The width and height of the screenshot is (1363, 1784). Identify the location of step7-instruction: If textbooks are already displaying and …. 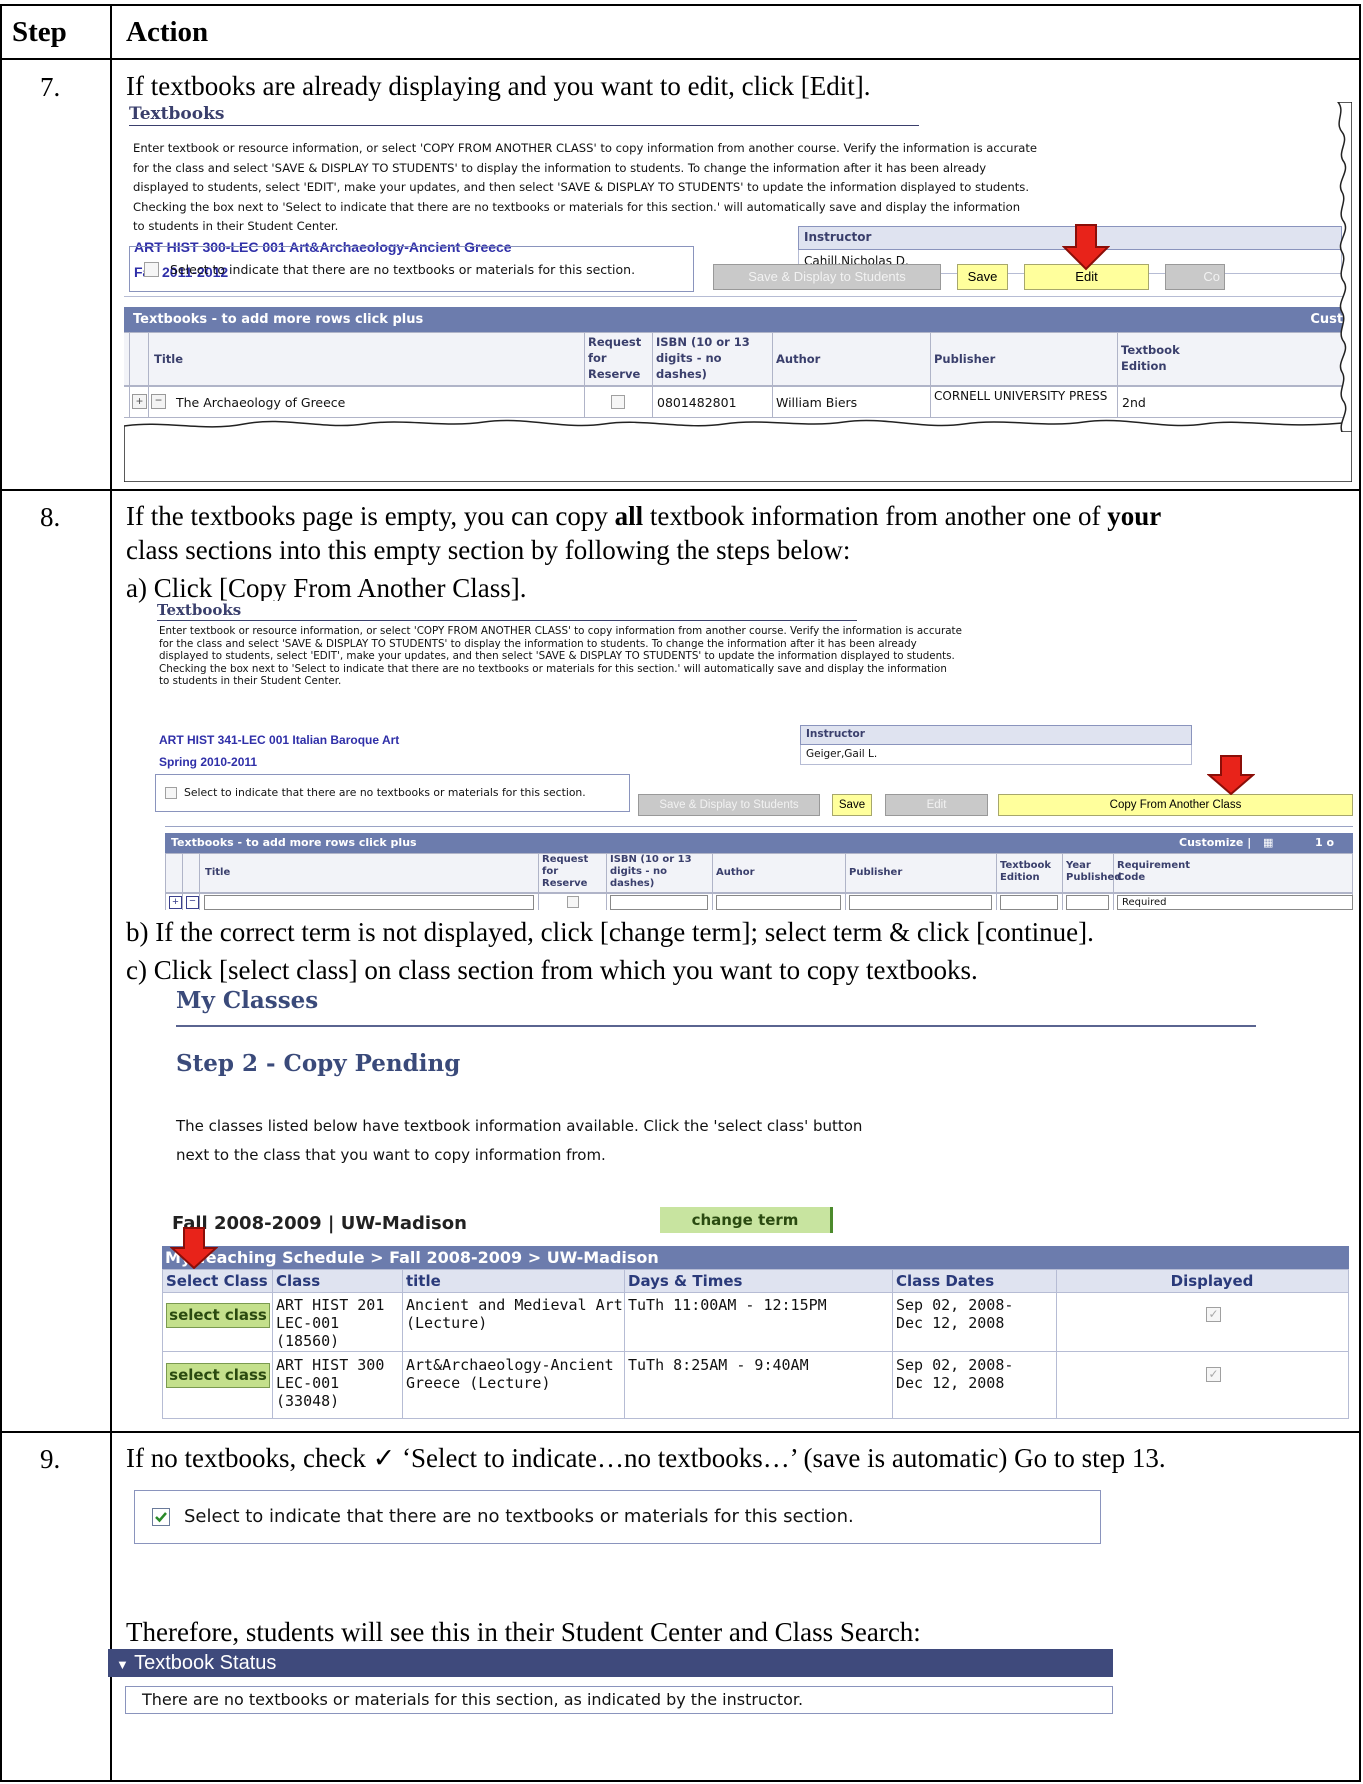
(498, 86).